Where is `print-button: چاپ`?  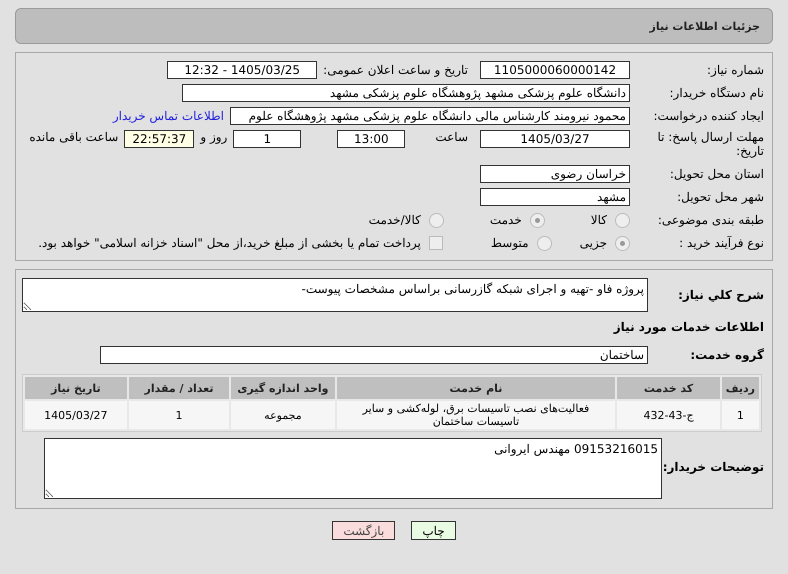 print-button: چاپ is located at coordinates (433, 530).